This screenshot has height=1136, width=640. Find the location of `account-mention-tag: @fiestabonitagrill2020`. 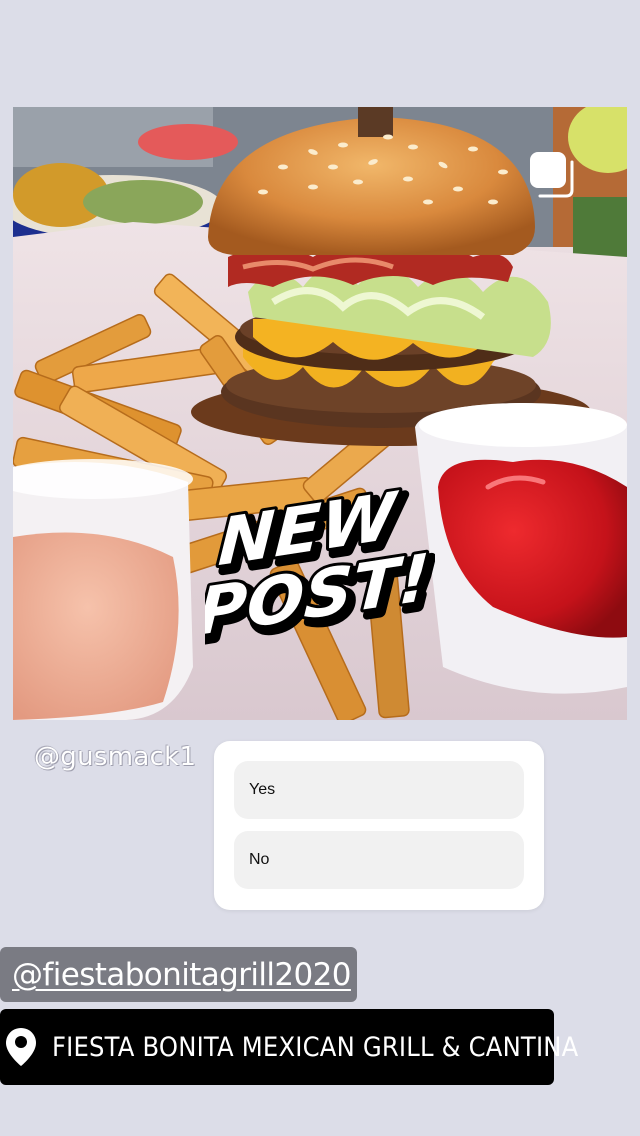

account-mention-tag: @fiestabonitagrill2020 is located at coordinates (178, 974).